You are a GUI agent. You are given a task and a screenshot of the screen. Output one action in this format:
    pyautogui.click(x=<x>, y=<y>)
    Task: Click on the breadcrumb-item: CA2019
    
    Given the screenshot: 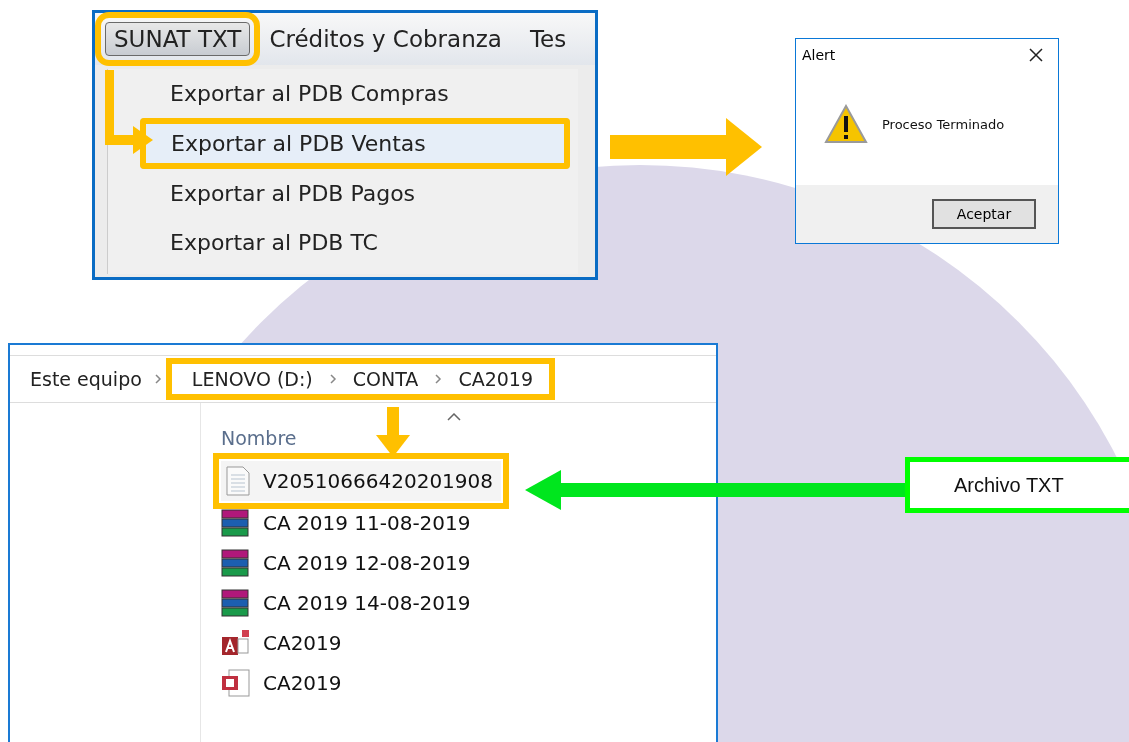 What is the action you would take?
    pyautogui.click(x=495, y=379)
    